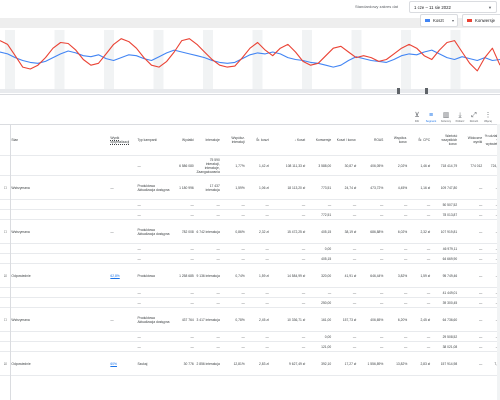  Describe the element at coordinates (471, 165) in the screenshot. I see `table-cell-col-15: 774 012` at that location.